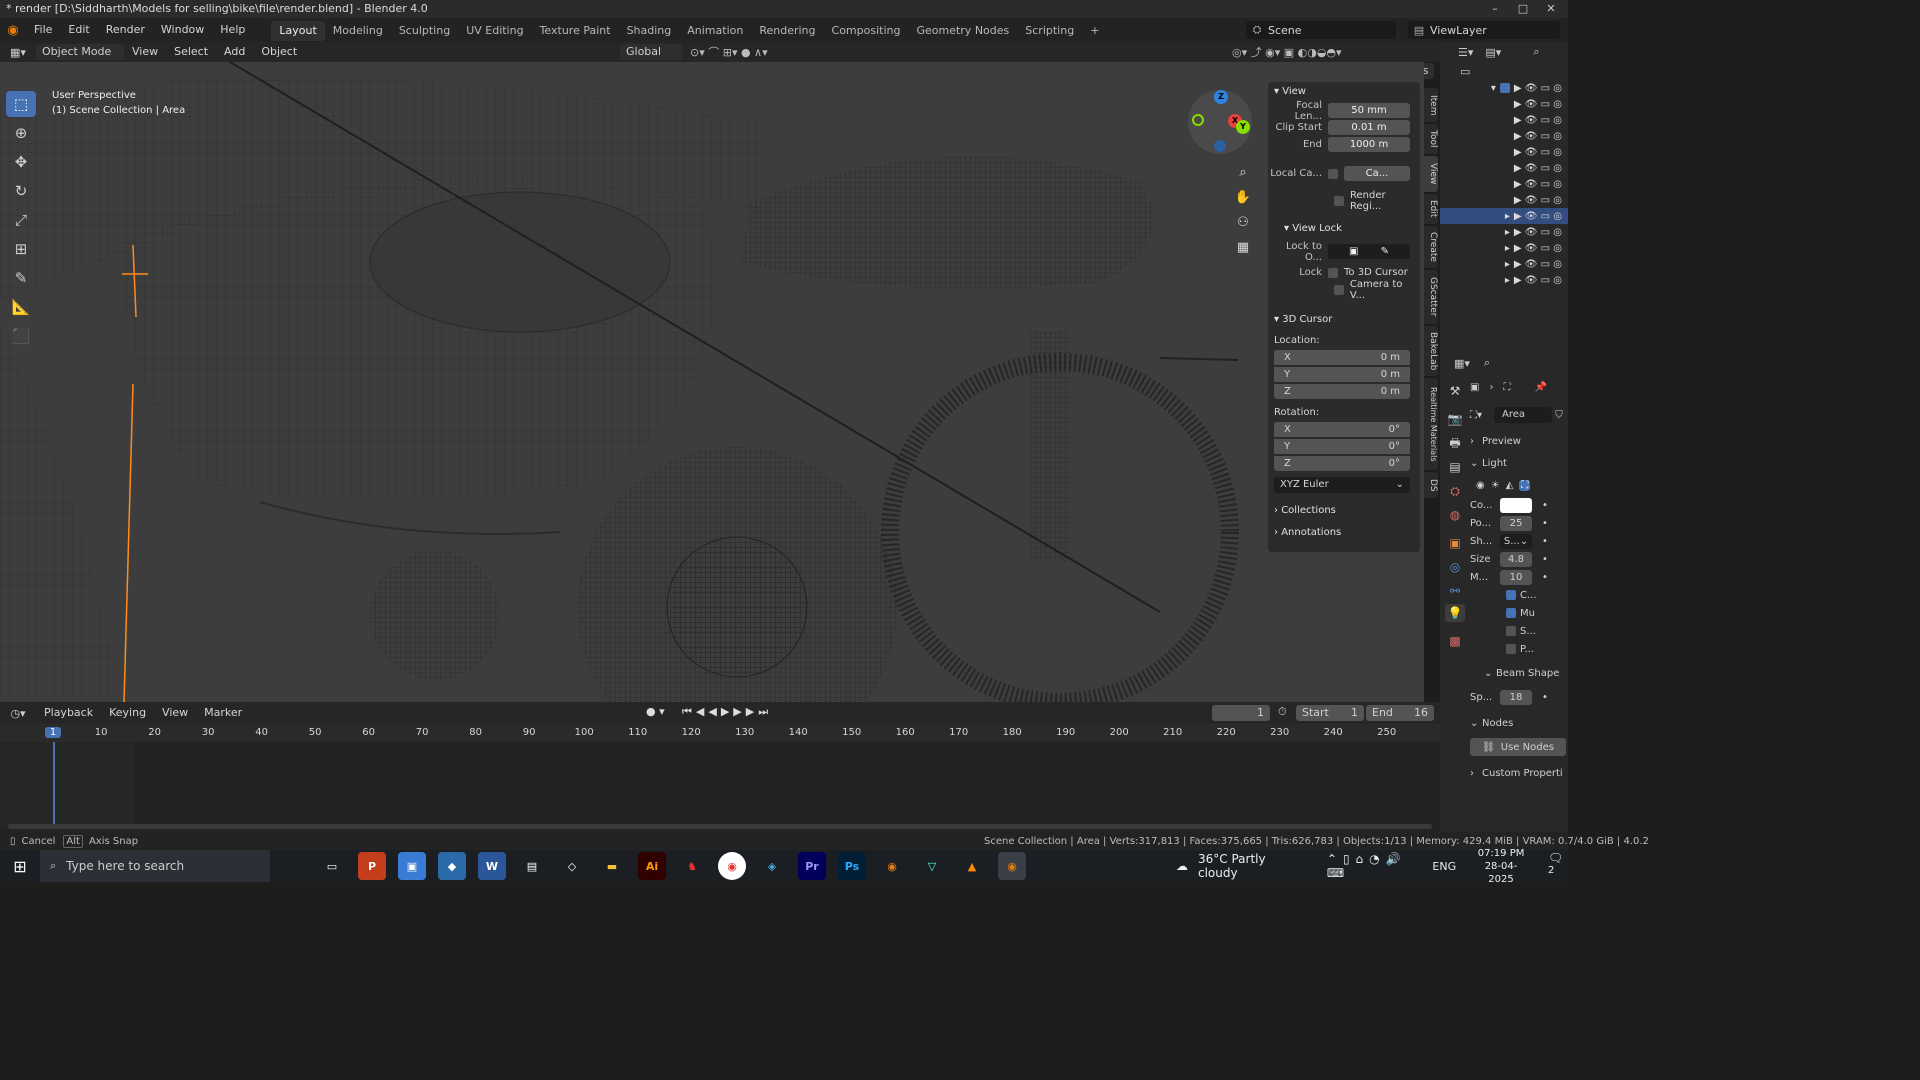  Describe the element at coordinates (18, 713) in the screenshot. I see `timeline-editor-icon: ◷▾` at that location.